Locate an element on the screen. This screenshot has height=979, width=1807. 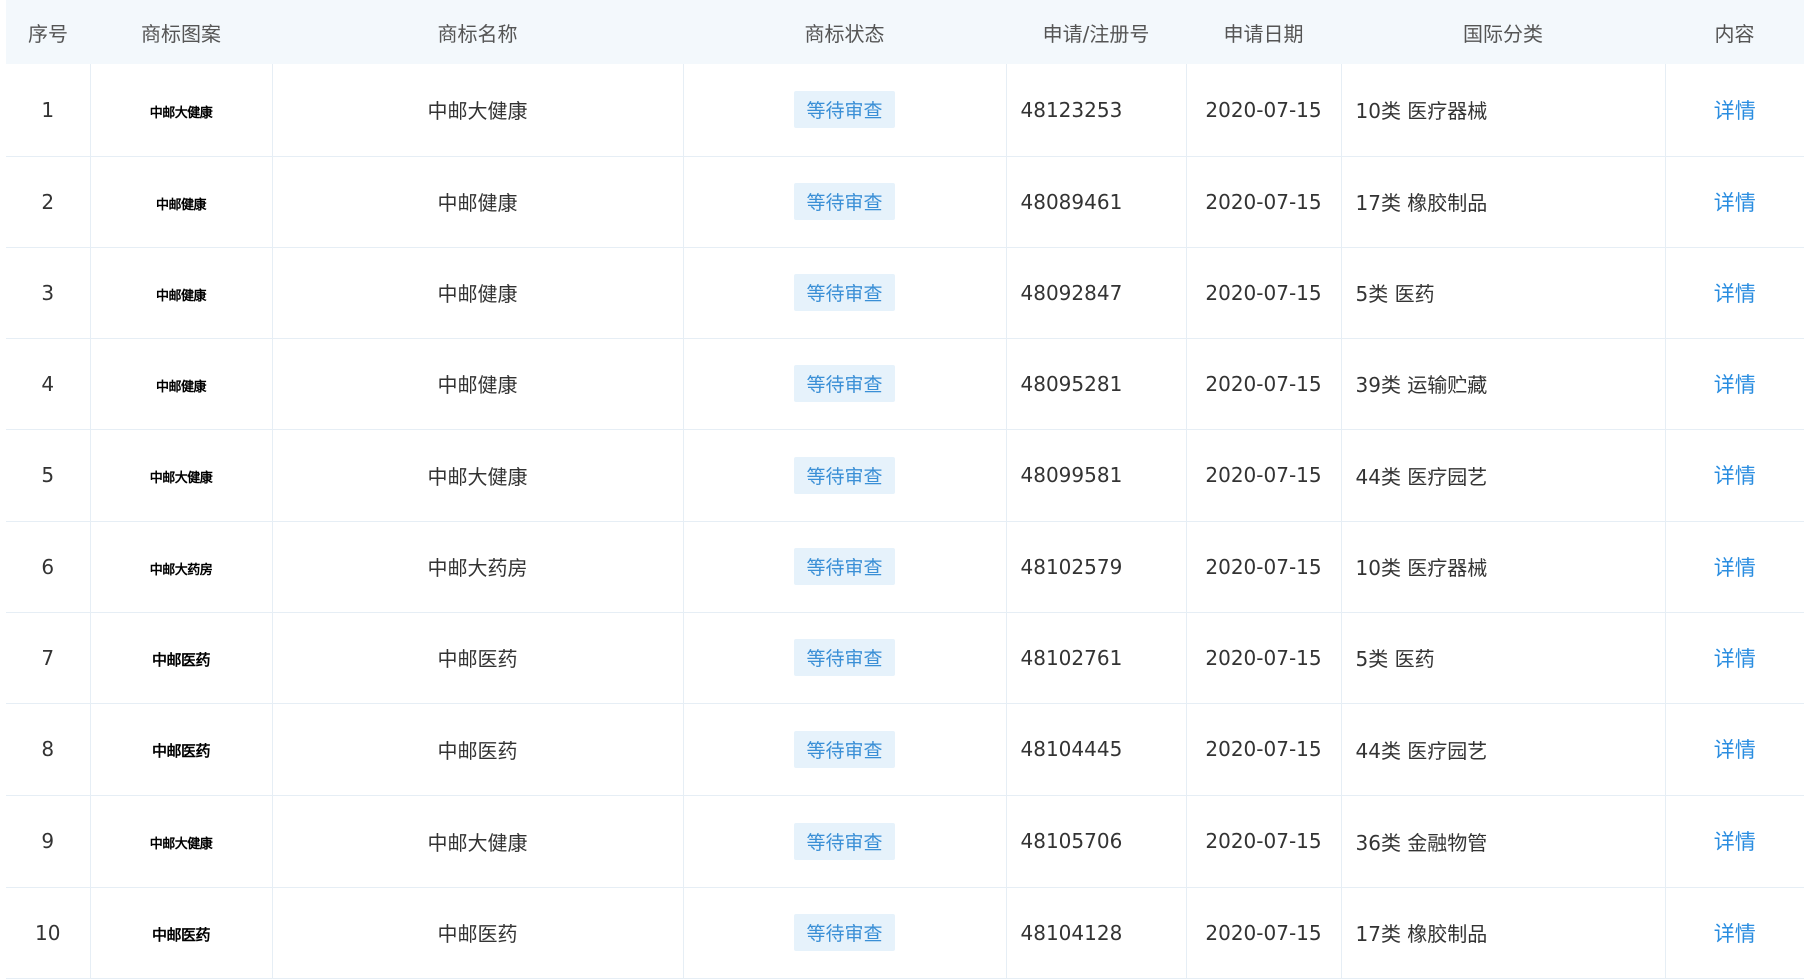
row-index: 5 is located at coordinates (48, 475).